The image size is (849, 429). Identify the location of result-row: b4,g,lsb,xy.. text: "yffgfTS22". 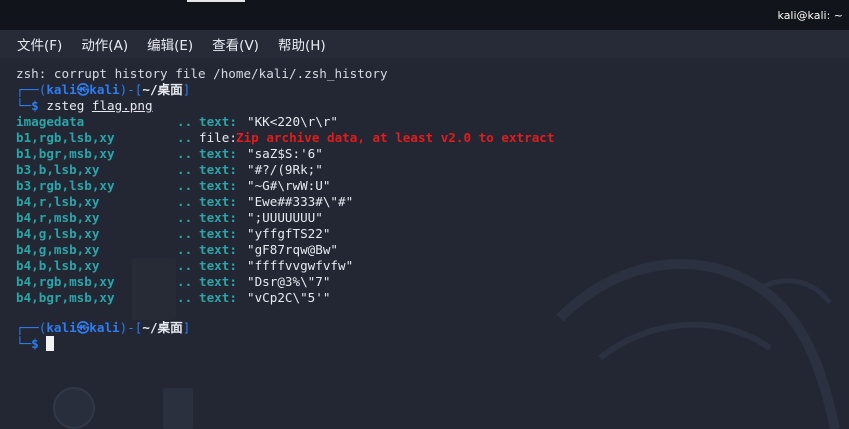
(426, 234).